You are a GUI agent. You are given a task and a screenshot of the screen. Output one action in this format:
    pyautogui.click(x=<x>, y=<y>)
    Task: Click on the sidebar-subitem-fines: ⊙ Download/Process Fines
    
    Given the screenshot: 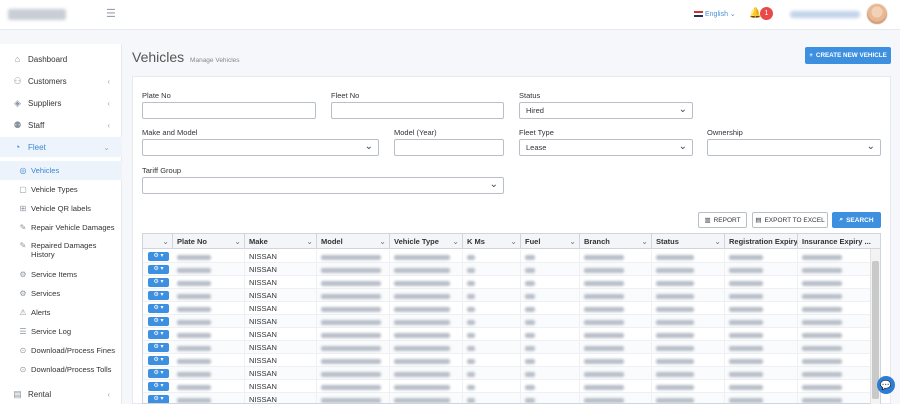 What is the action you would take?
    pyautogui.click(x=61, y=350)
    